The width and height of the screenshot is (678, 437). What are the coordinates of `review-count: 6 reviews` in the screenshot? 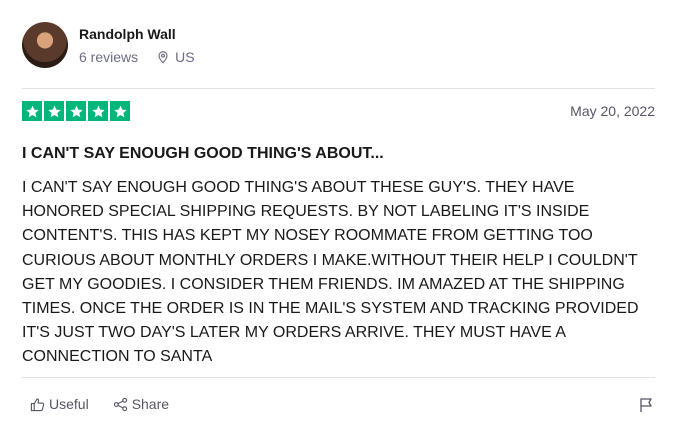 It's located at (109, 57).